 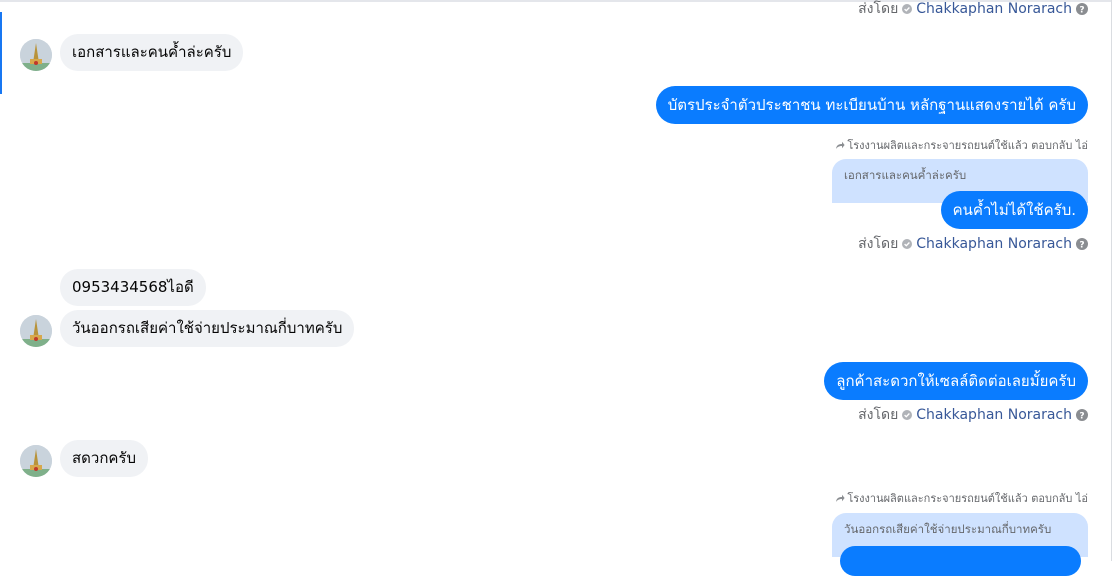 What do you see at coordinates (104, 458) in the screenshot?
I see `incoming-message: สดวกครับ` at bounding box center [104, 458].